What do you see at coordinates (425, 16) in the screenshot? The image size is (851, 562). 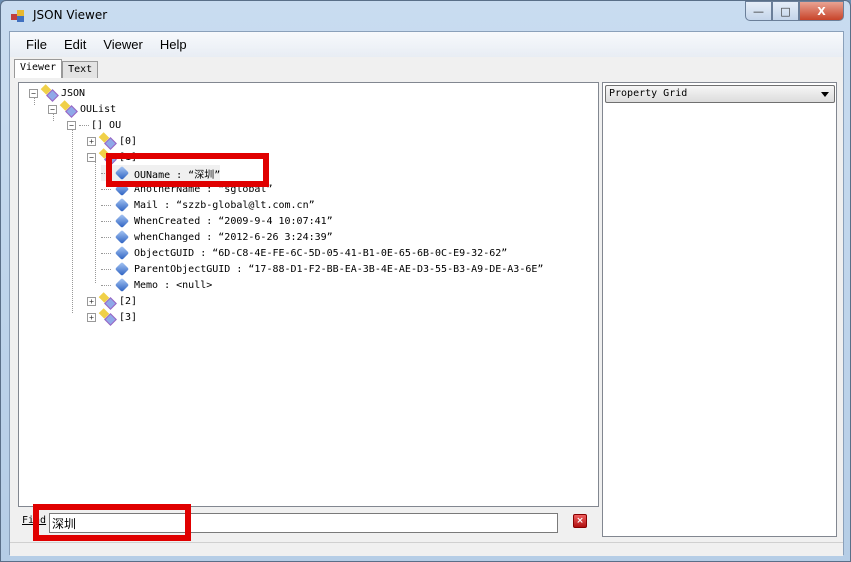 I see `title-bar: JSON Viewer — □ X` at bounding box center [425, 16].